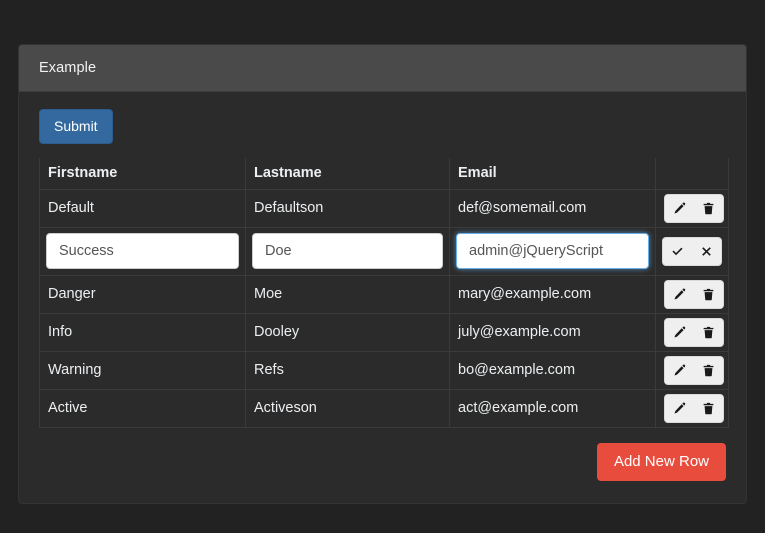 The image size is (765, 533). I want to click on cell-lastname: Activeson, so click(347, 408).